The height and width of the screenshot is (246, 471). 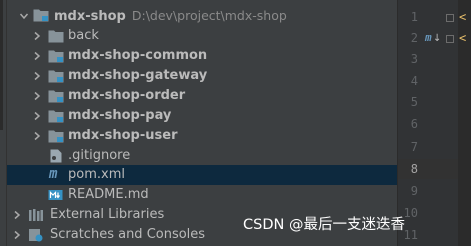 What do you see at coordinates (108, 194) in the screenshot?
I see `tree-item-label: README.md` at bounding box center [108, 194].